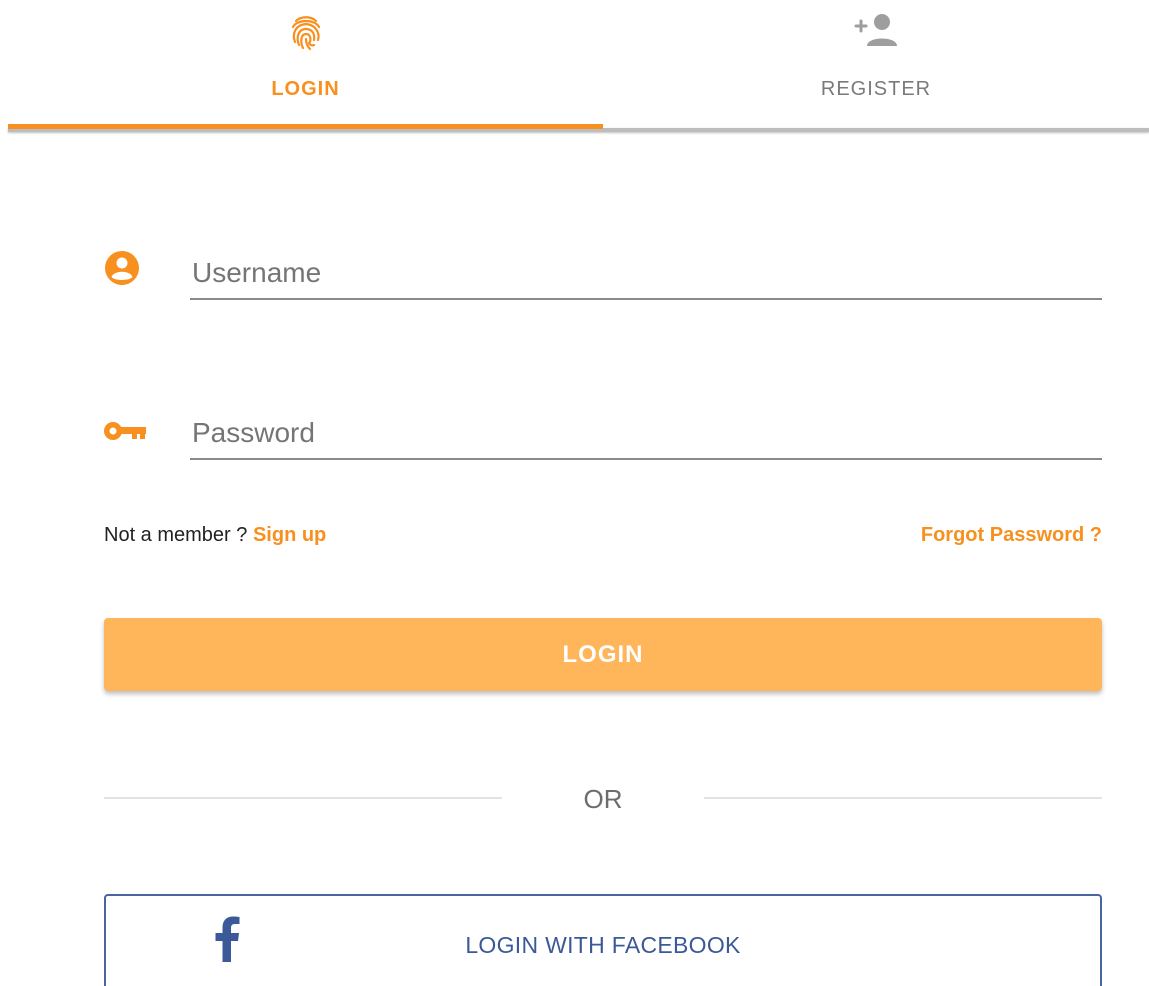 This screenshot has height=986, width=1149. What do you see at coordinates (646, 274) in the screenshot?
I see `username-input` at bounding box center [646, 274].